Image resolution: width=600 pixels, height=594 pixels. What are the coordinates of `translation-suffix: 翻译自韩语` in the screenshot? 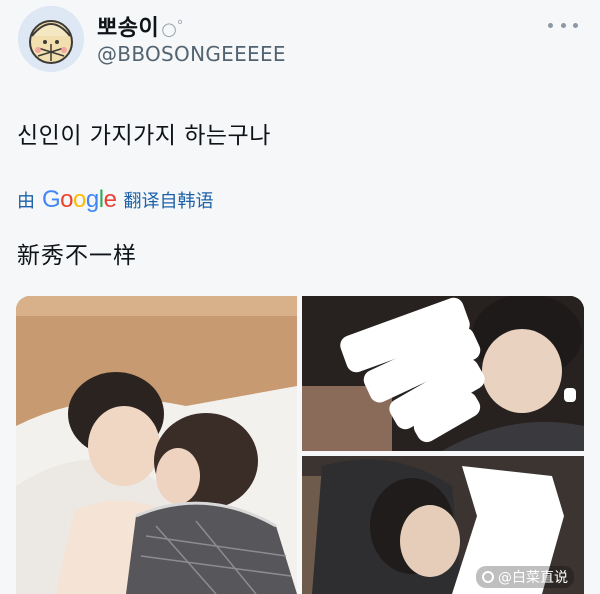 It's located at (168, 201).